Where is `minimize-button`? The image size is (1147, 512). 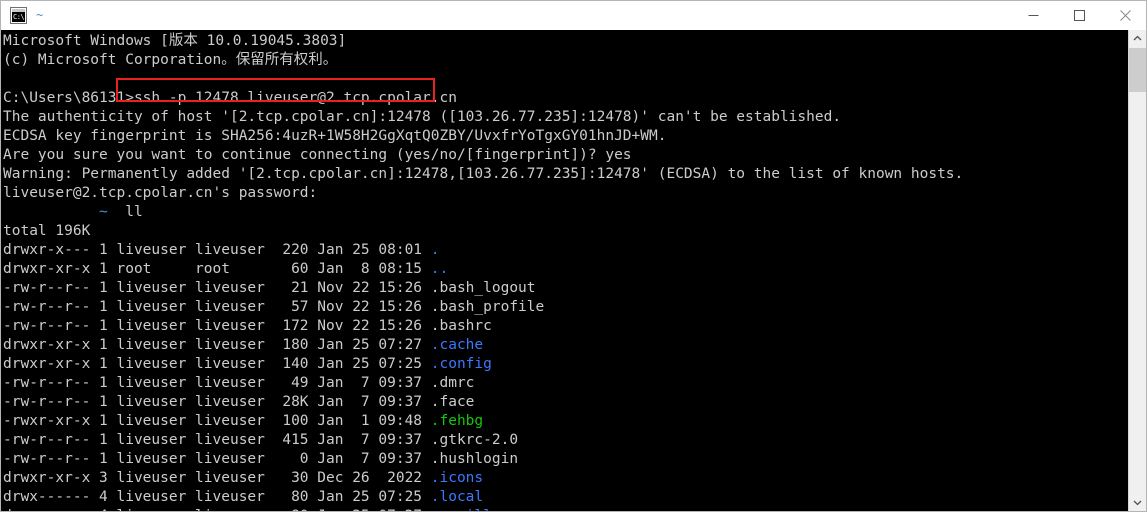
minimize-button is located at coordinates (1033, 15).